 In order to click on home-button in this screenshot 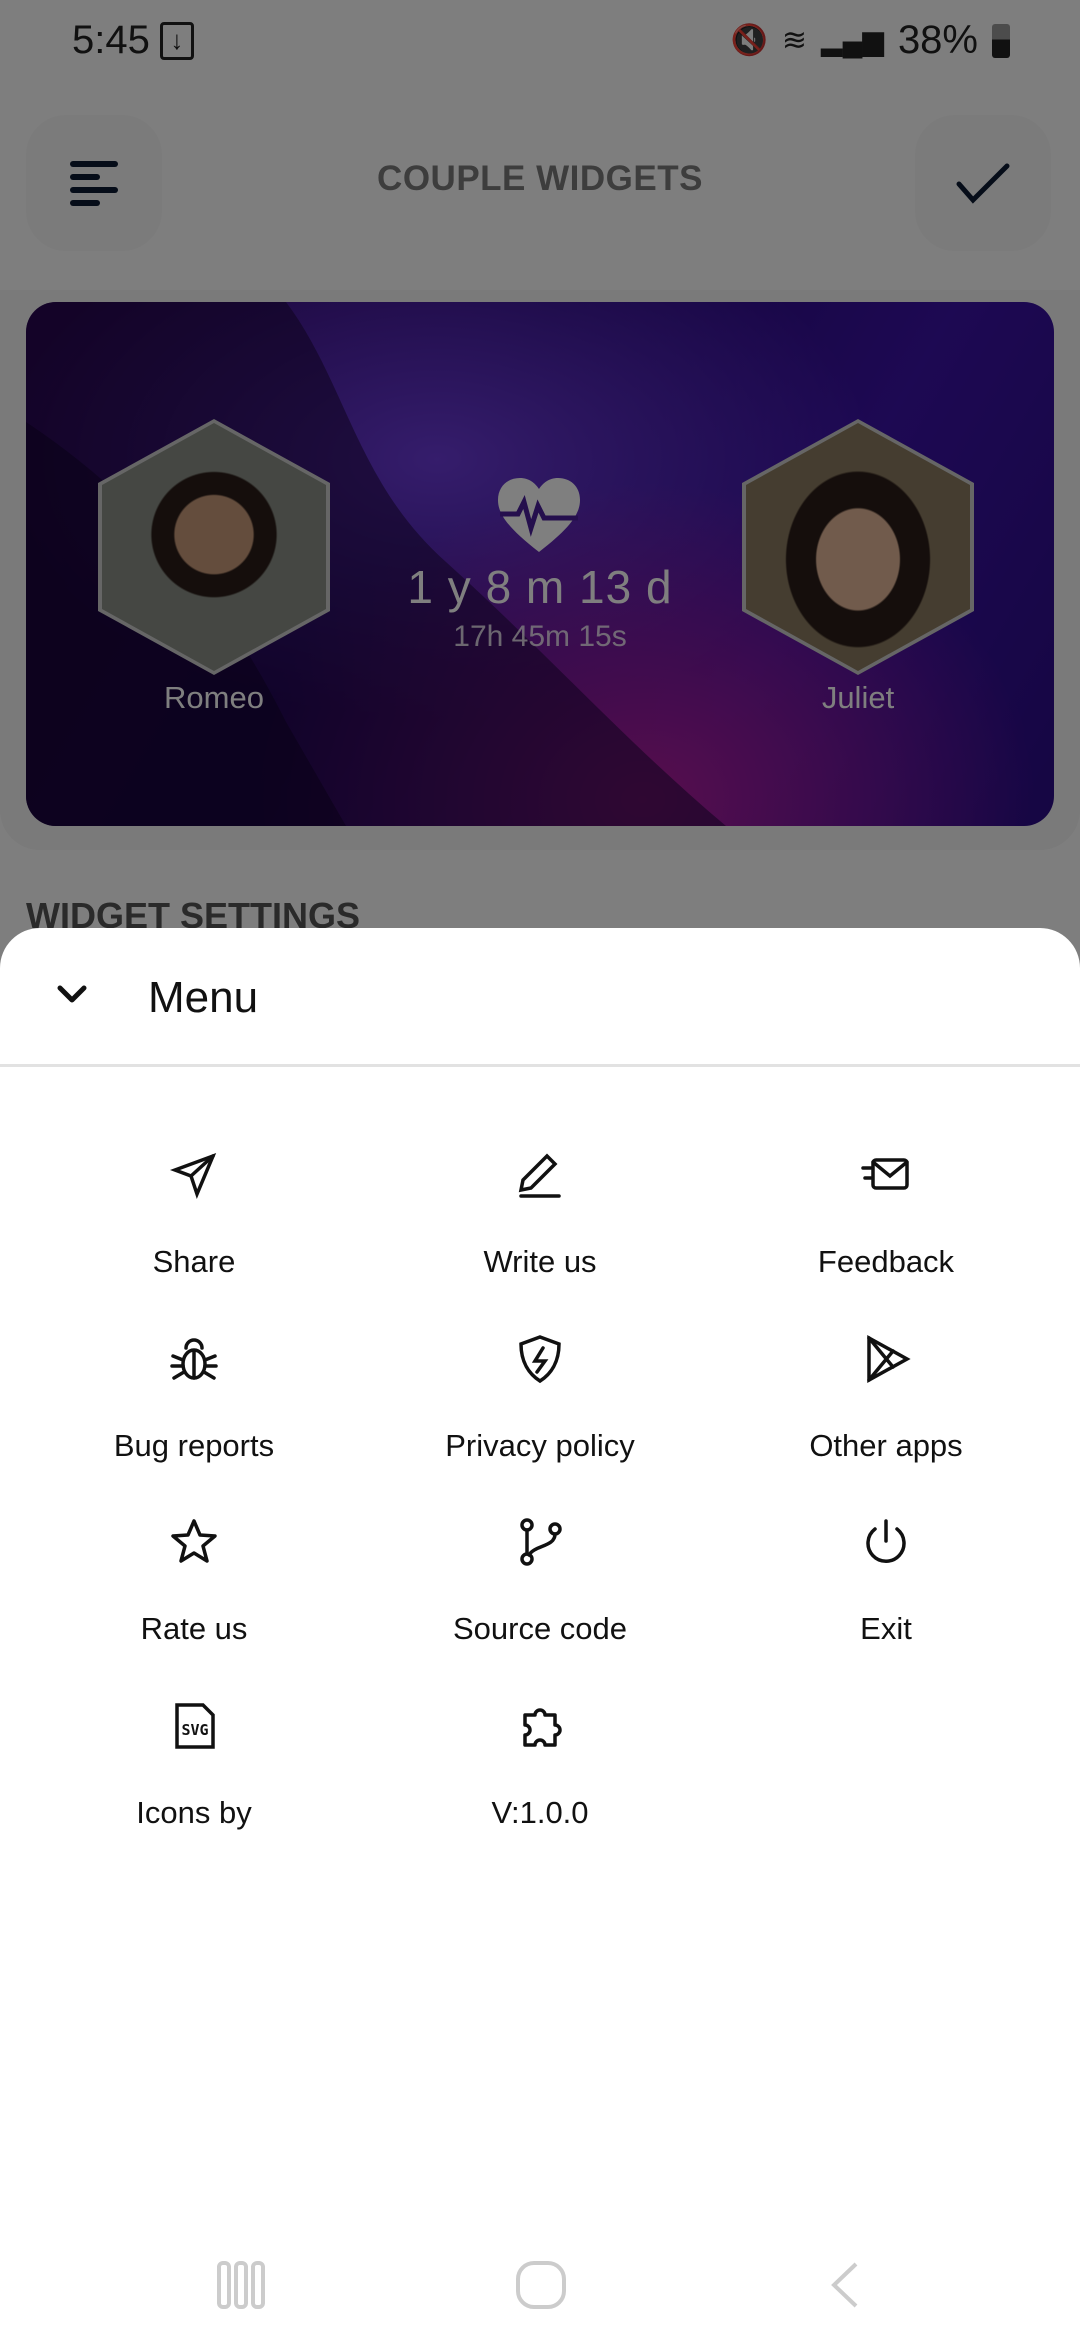, I will do `click(541, 2287)`.